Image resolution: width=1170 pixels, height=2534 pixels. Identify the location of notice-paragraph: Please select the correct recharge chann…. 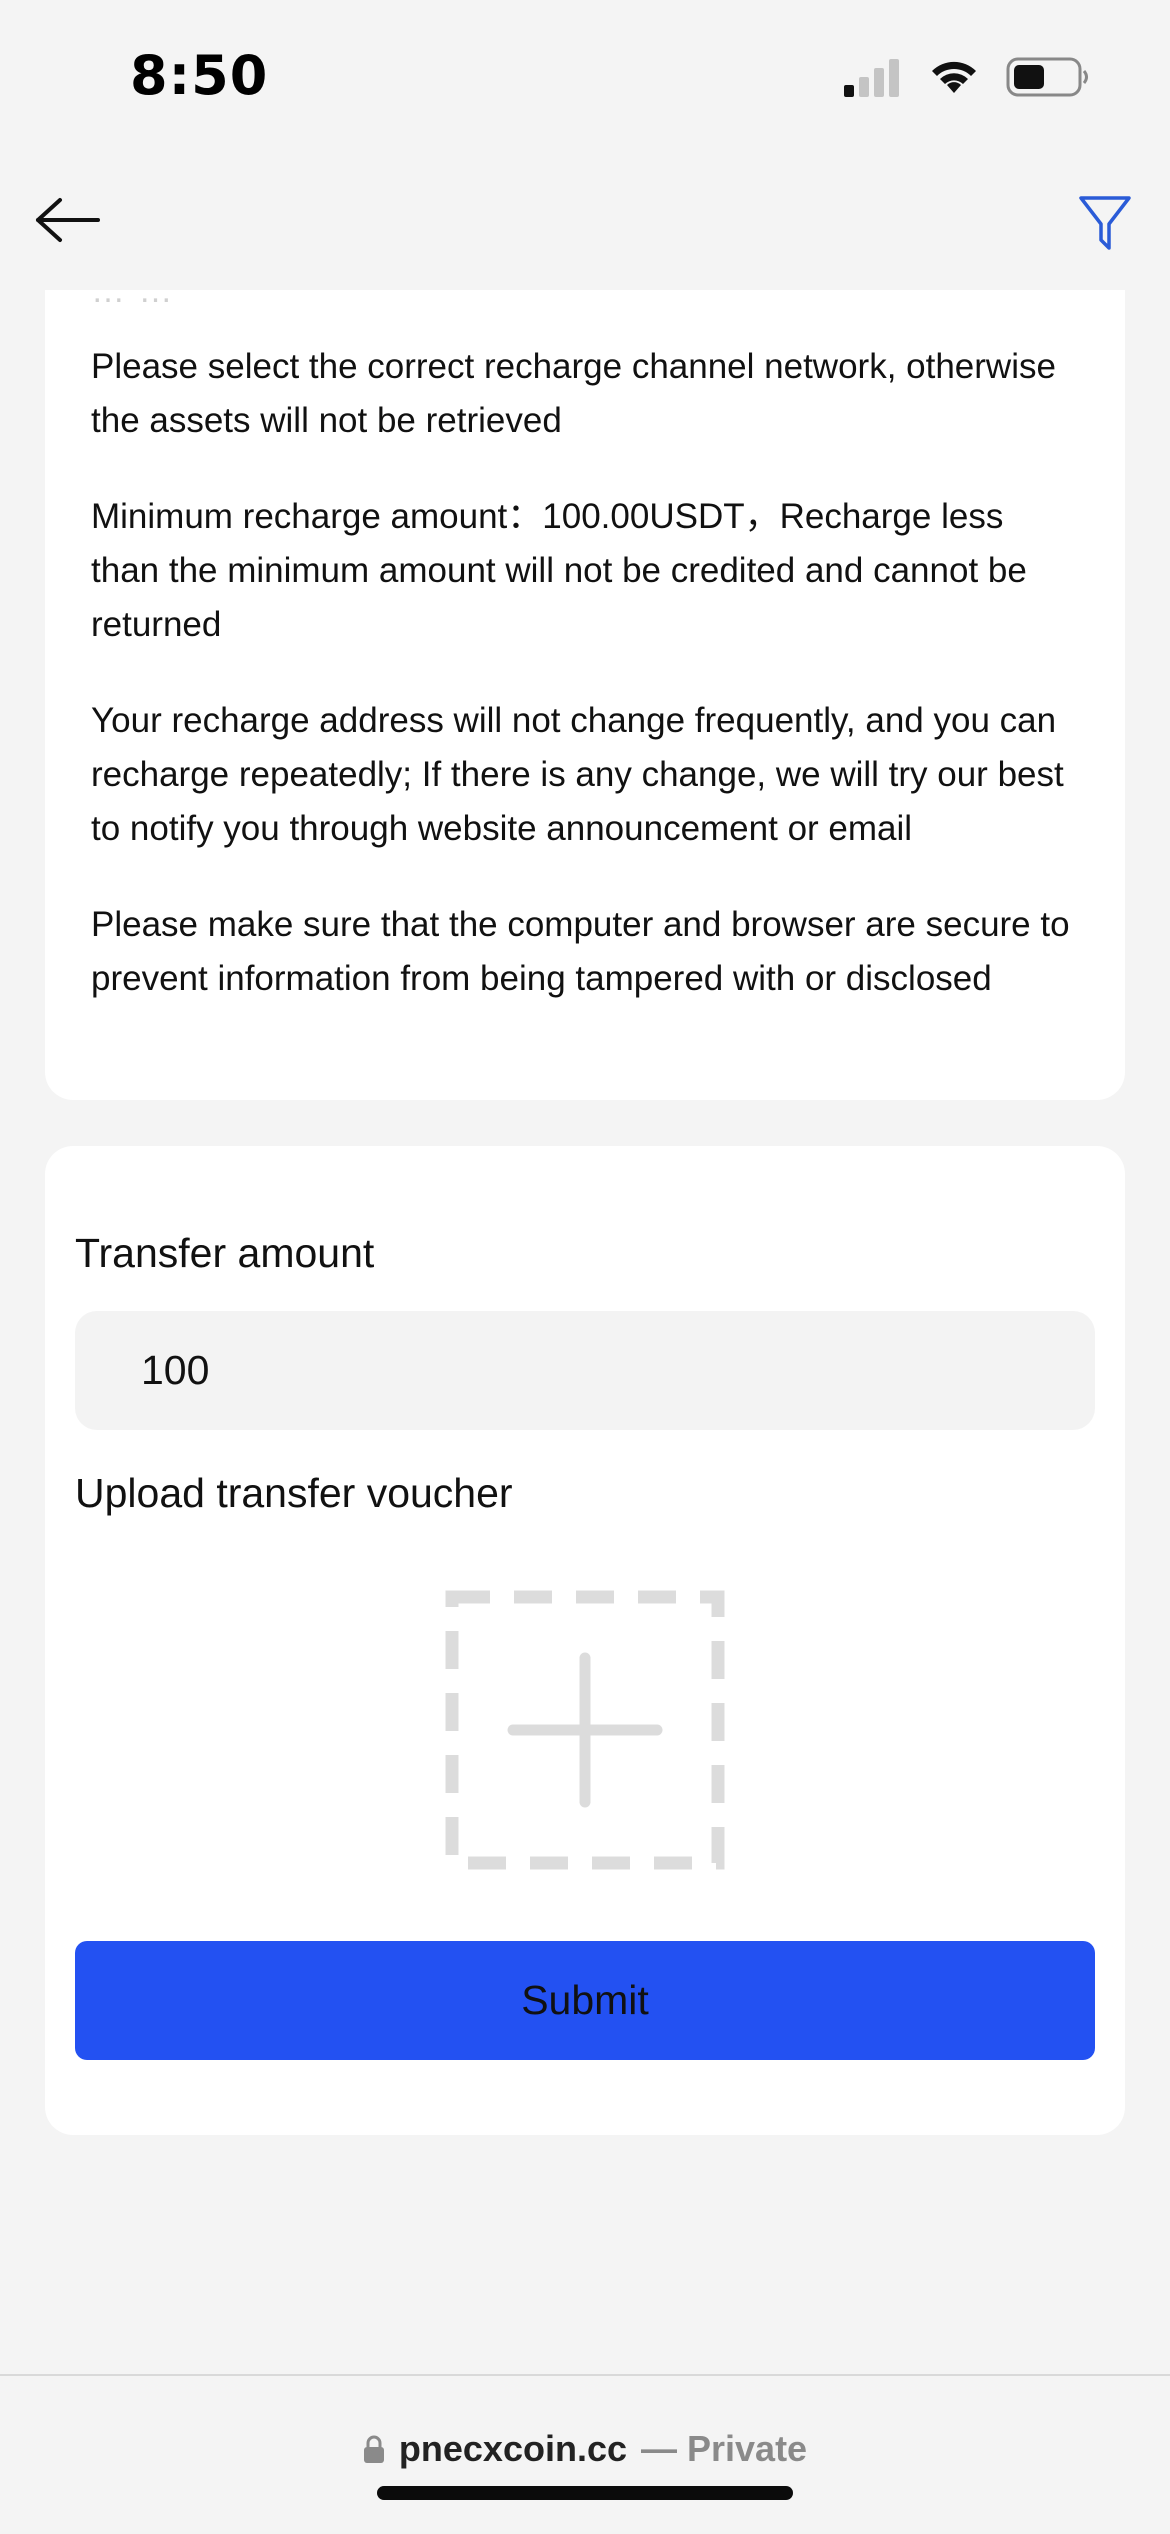
(573, 393).